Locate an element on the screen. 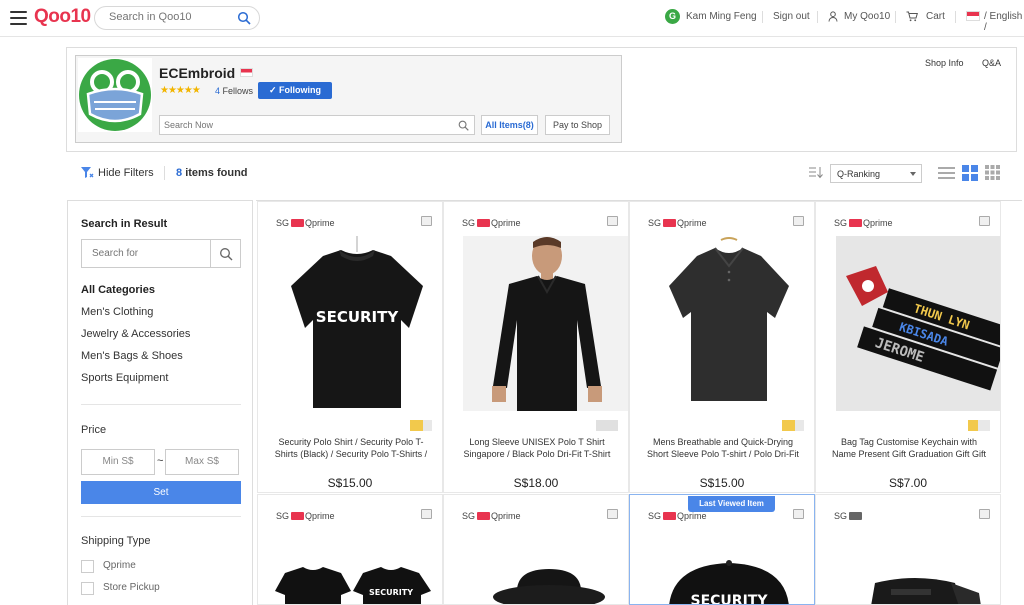 This screenshot has width=1024, height=605. product-card: SG Qprime is located at coordinates (536, 549).